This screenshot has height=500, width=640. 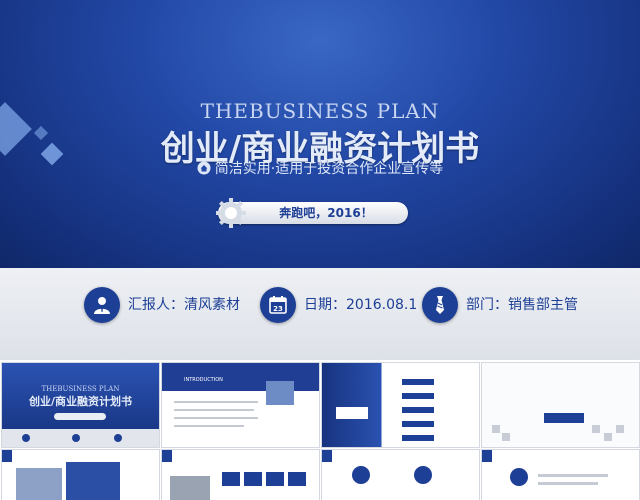 I want to click on tie-icon-circle, so click(x=440, y=305).